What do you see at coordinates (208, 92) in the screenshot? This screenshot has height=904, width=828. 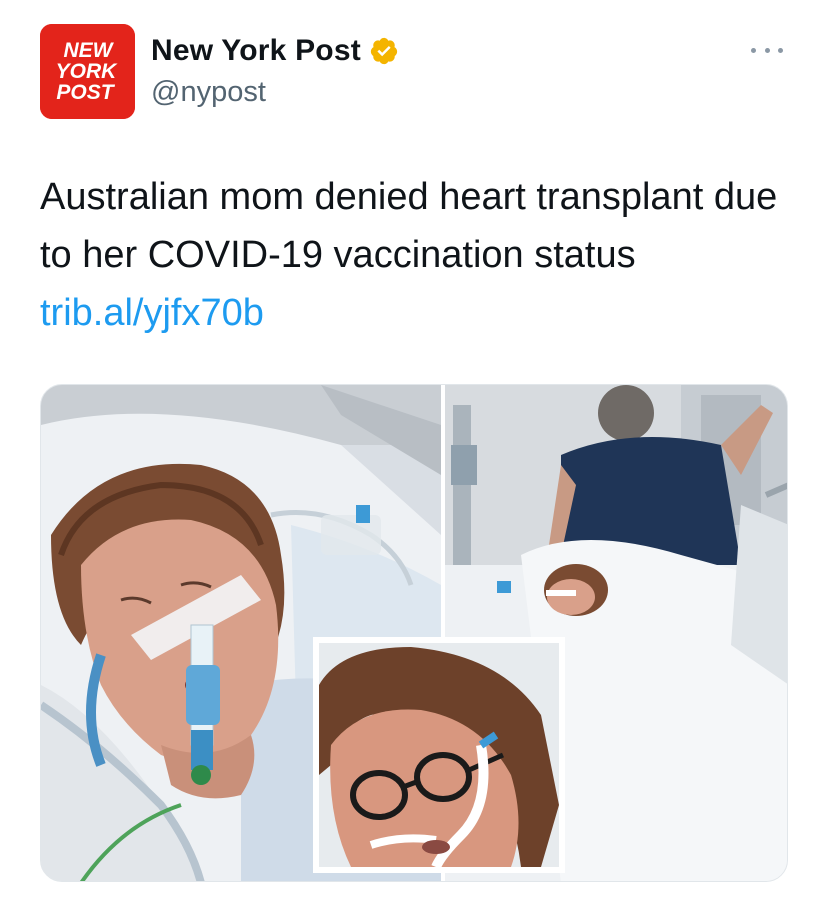 I see `author-handle: @nypost` at bounding box center [208, 92].